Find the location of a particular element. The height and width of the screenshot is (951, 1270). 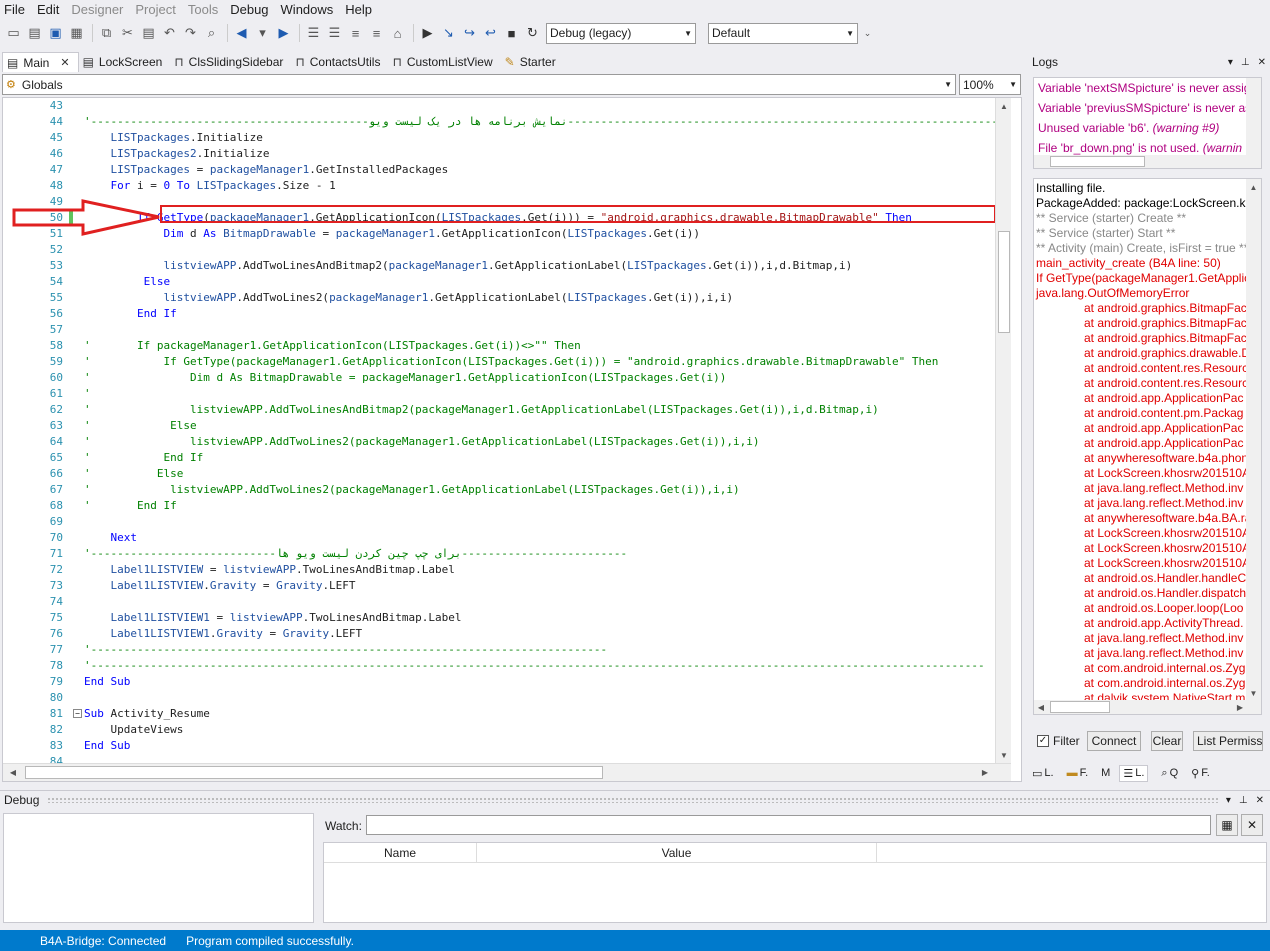

log-vscrollbar: ▲ ▼ is located at coordinates (1253, 440).